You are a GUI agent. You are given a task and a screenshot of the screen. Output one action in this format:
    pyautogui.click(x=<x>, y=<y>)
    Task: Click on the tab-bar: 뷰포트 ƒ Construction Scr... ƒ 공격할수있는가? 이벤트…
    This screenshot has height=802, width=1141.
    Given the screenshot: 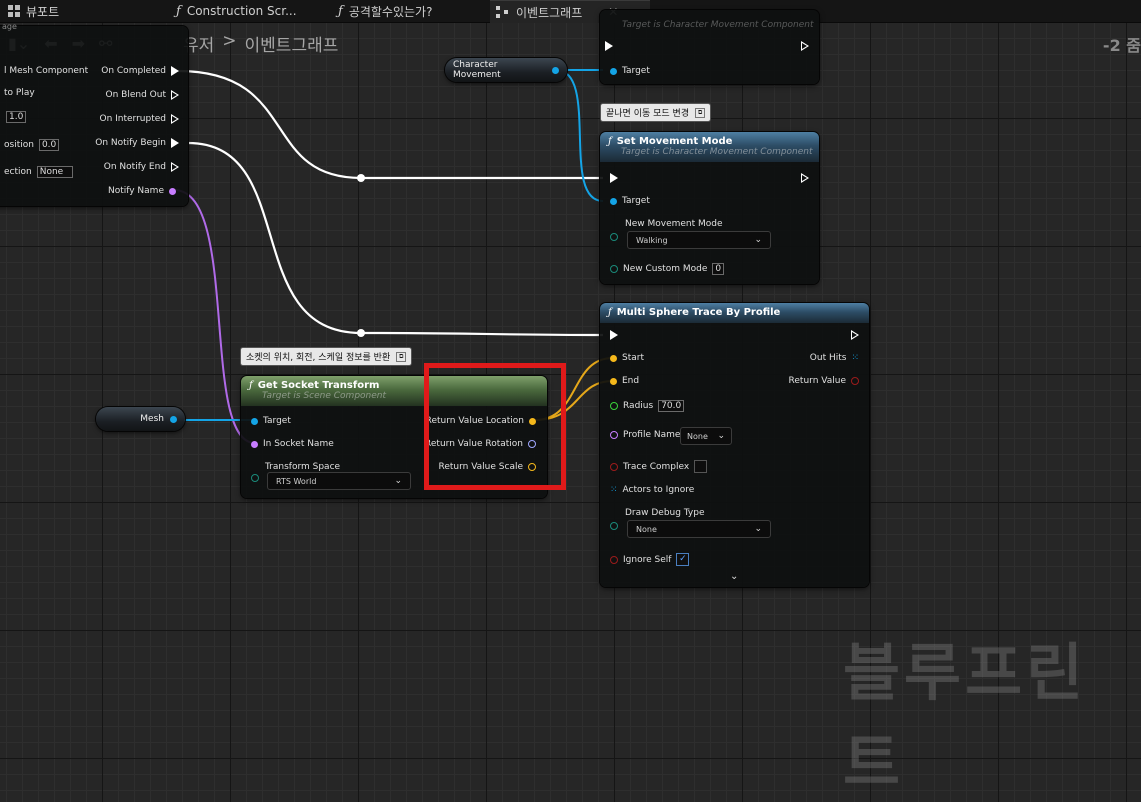 What is the action you would take?
    pyautogui.click(x=570, y=11)
    